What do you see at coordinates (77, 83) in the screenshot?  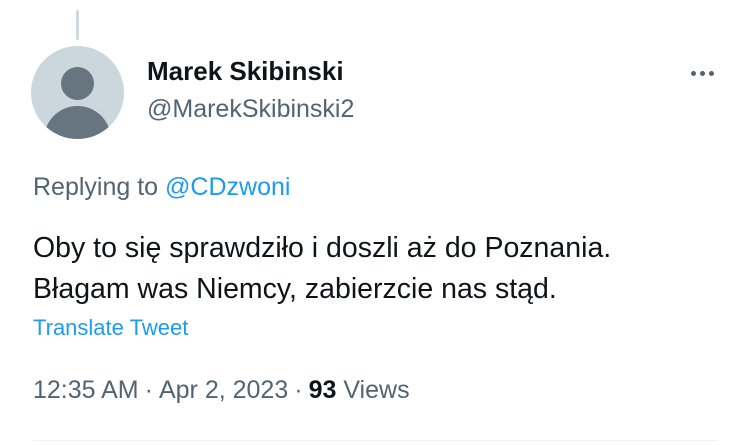 I see `default-profile-avatar-icon` at bounding box center [77, 83].